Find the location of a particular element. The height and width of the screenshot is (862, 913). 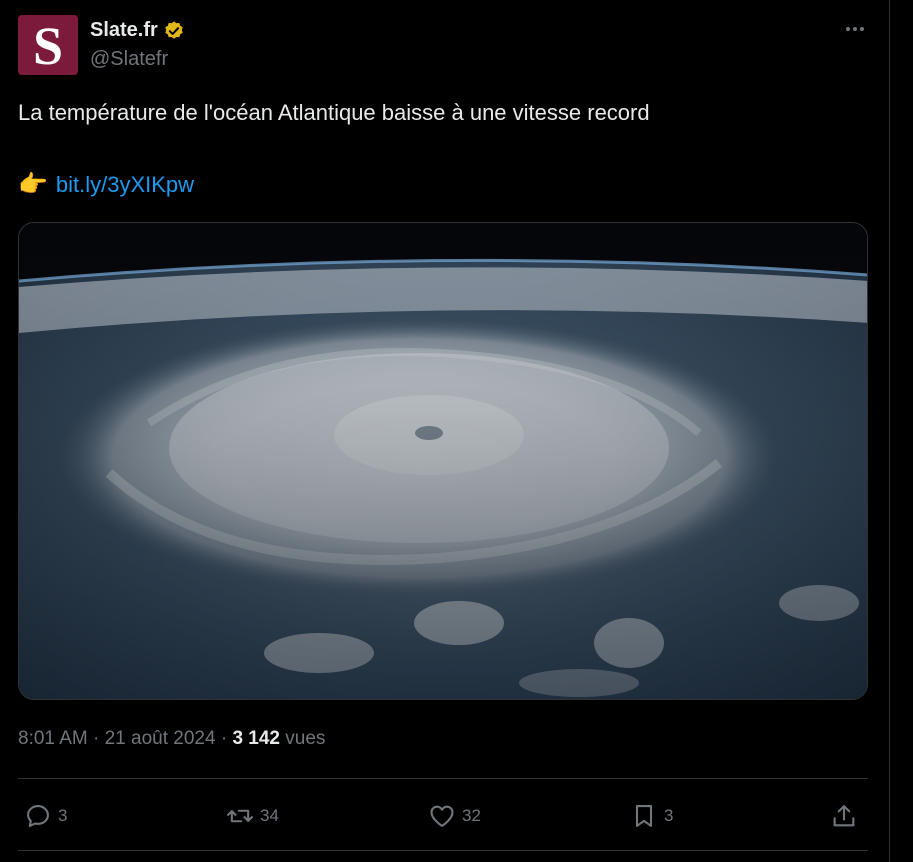

tweet-link: bit.ly/3yXIKpw is located at coordinates (125, 185).